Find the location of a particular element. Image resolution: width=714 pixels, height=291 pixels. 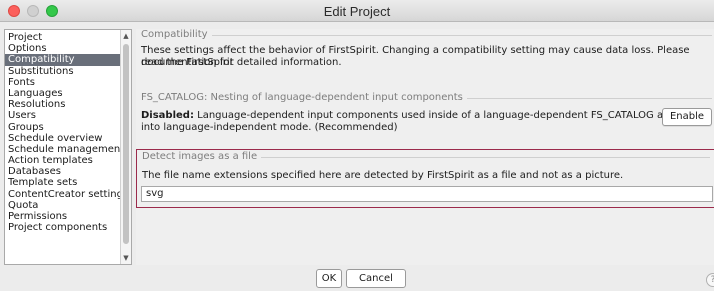

sidebar-item-substitutions: Substitutions is located at coordinates (63, 71).